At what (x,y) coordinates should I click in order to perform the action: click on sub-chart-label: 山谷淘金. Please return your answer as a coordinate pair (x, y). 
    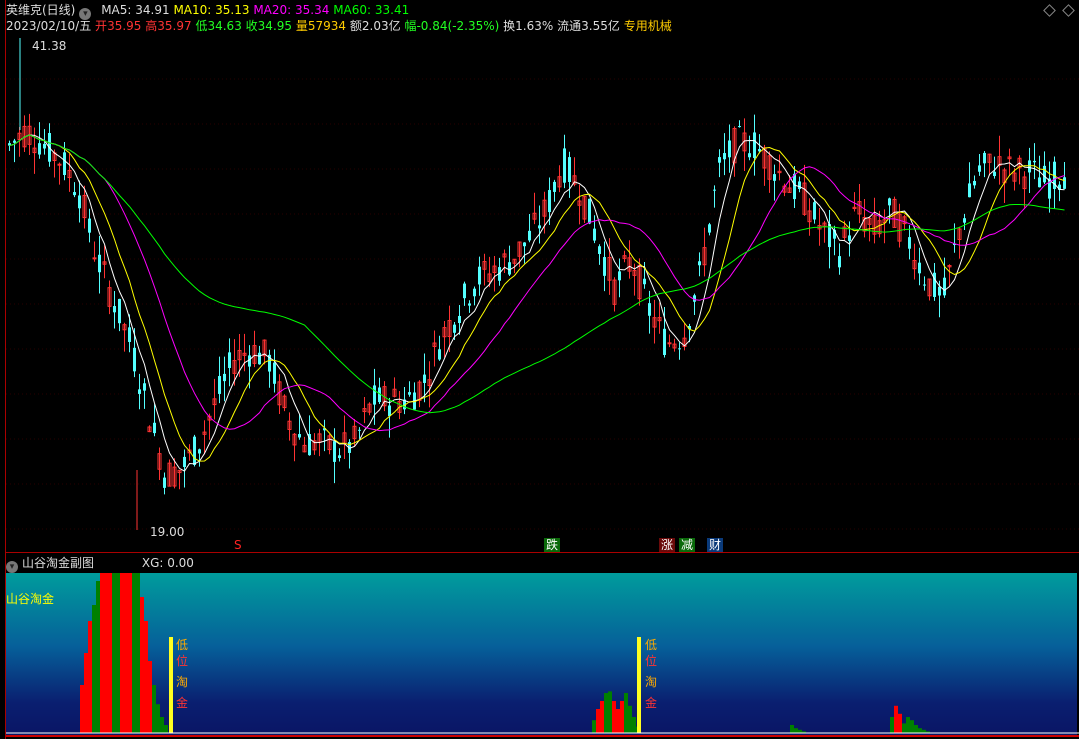
    Looking at the image, I should click on (30, 599).